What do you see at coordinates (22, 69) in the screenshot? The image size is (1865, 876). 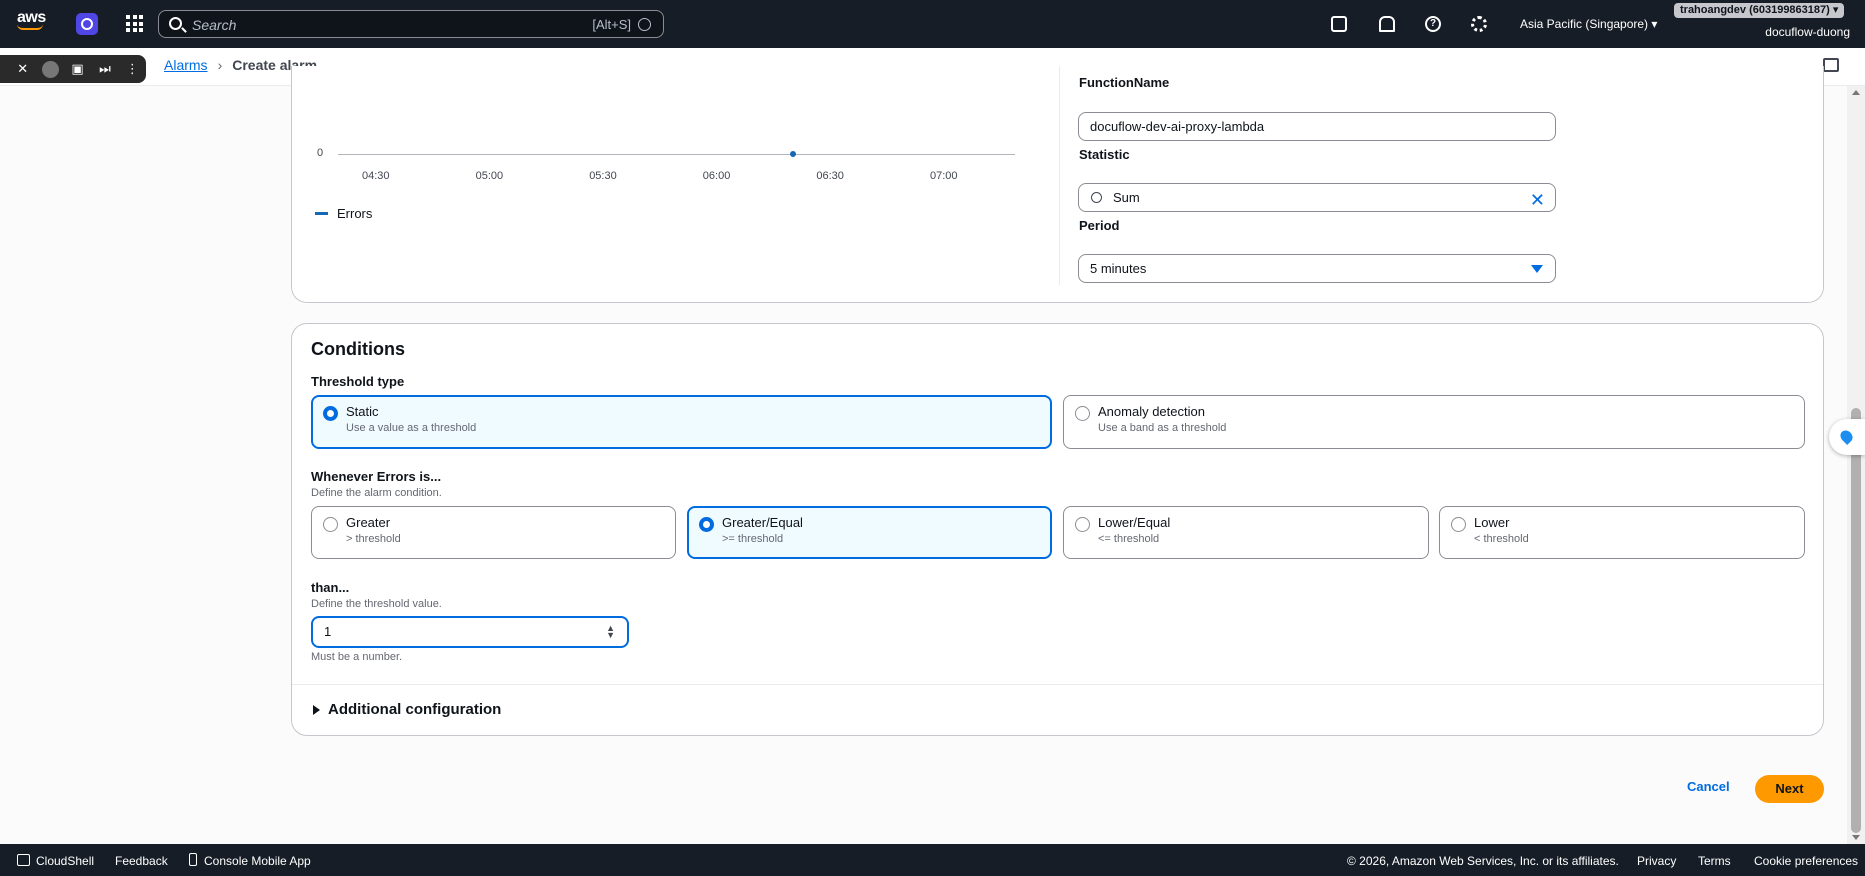 I see `close-icon: ✕` at bounding box center [22, 69].